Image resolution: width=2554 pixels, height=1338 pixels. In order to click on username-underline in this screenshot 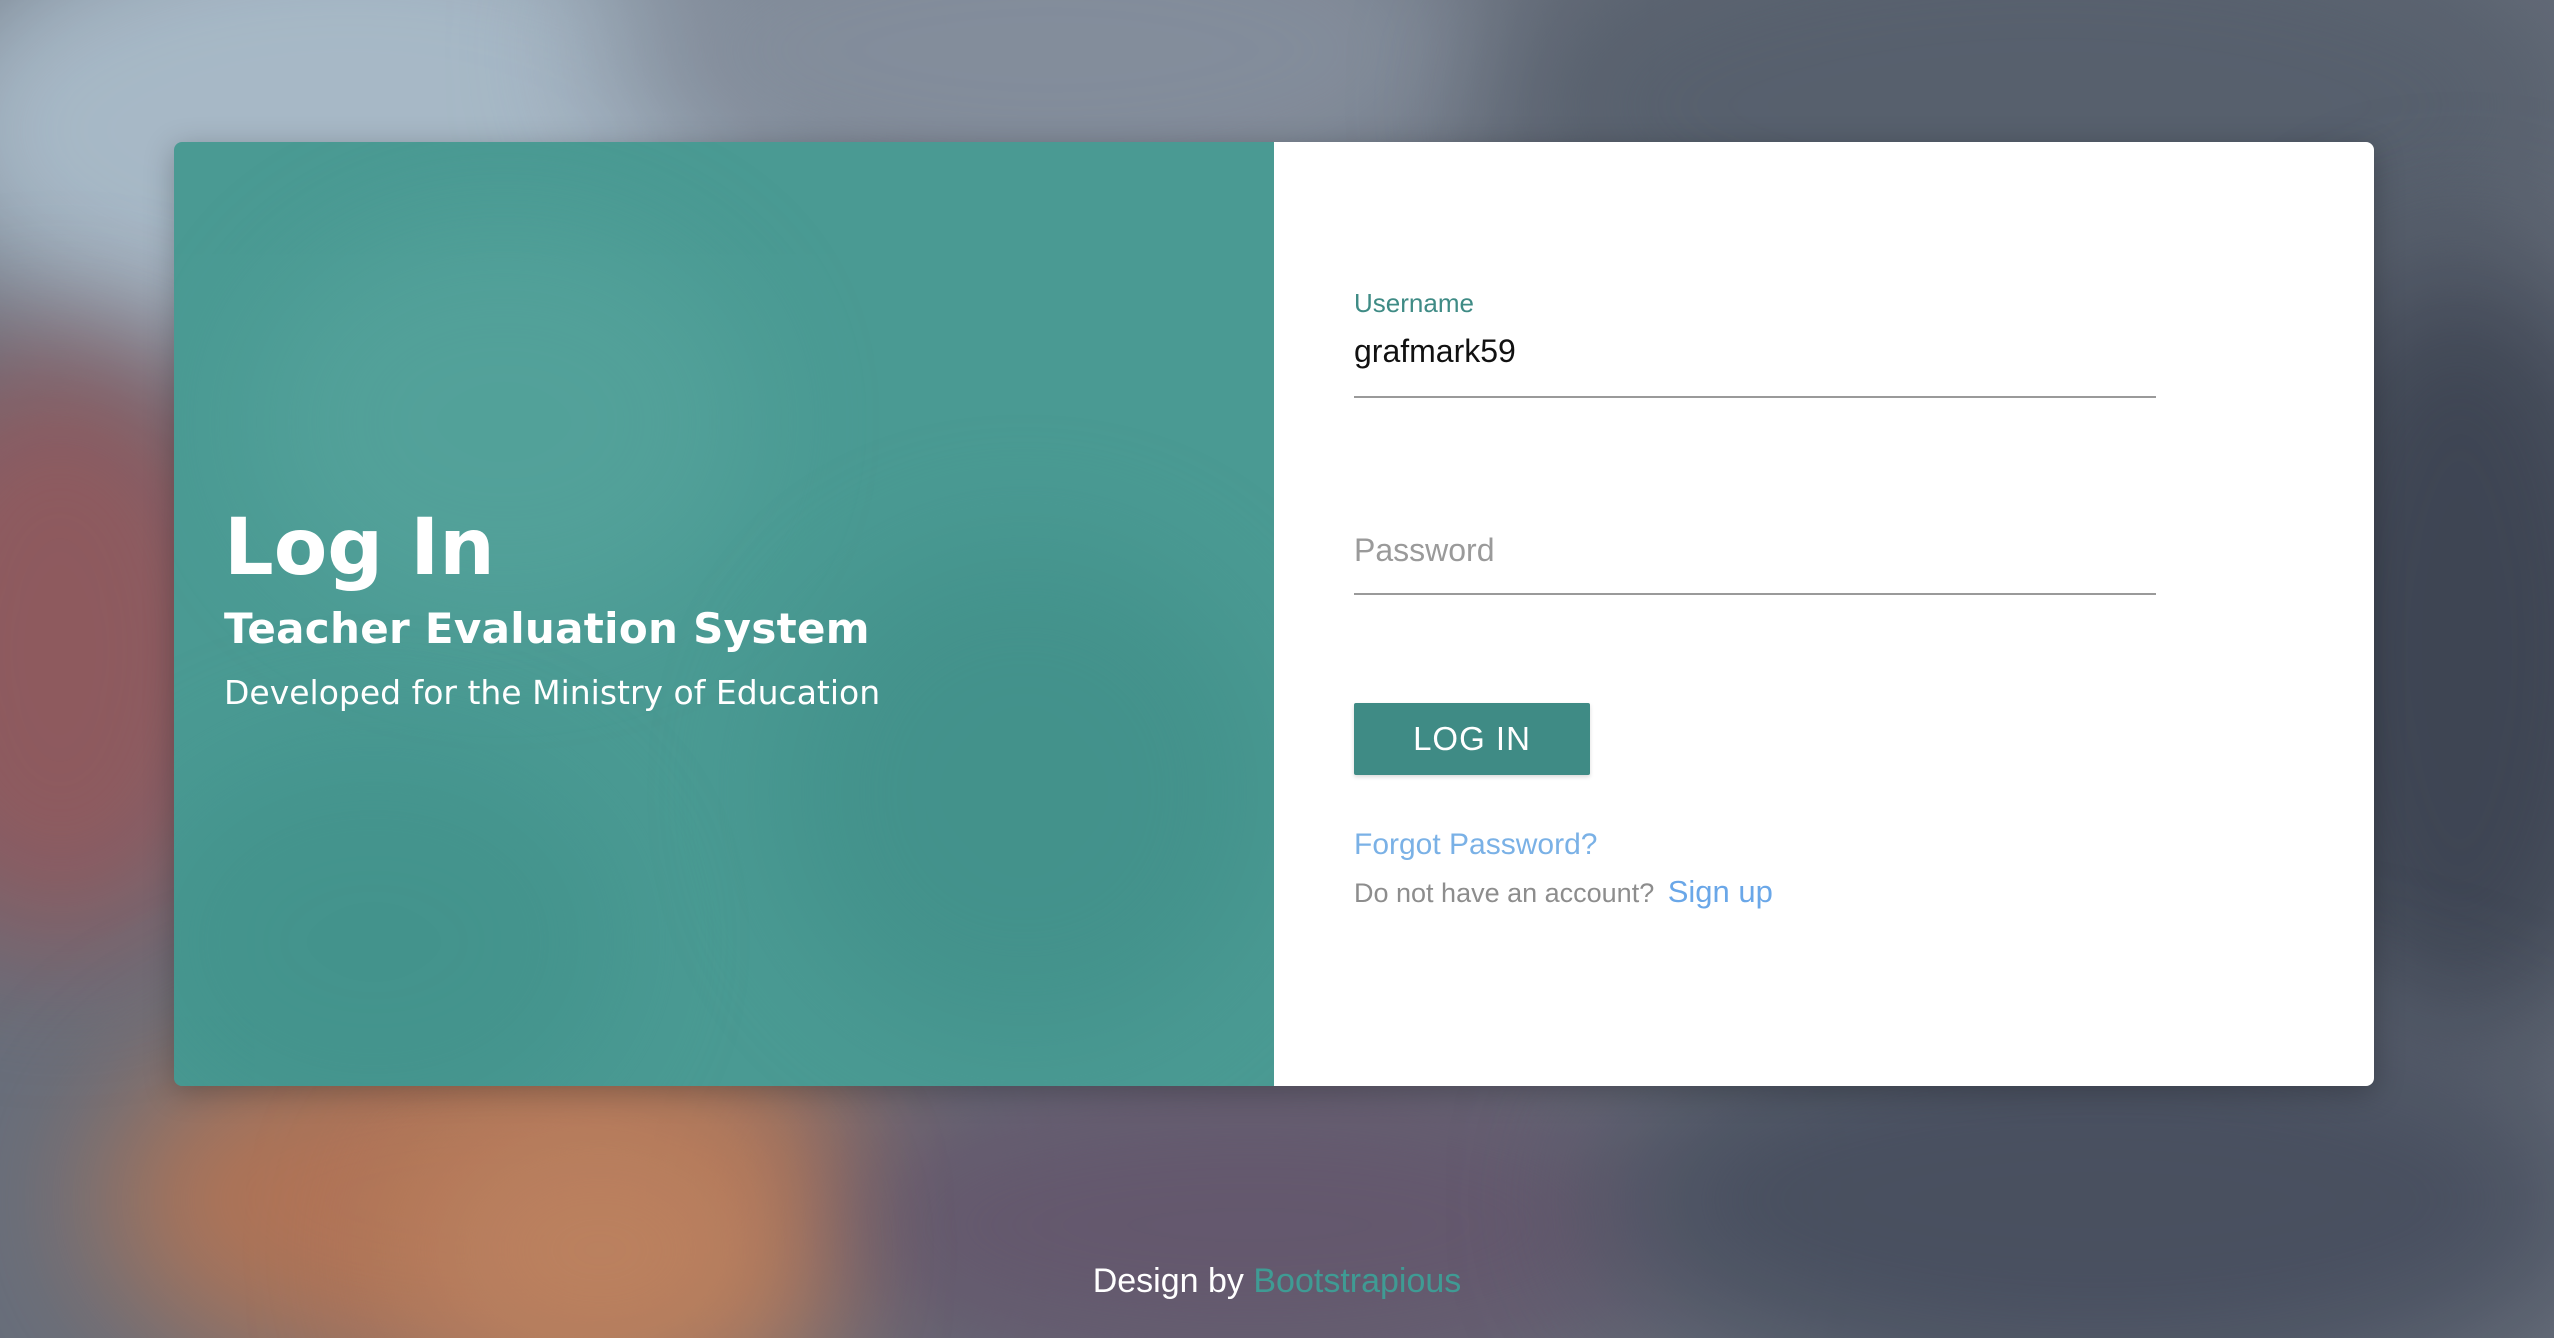, I will do `click(1755, 397)`.